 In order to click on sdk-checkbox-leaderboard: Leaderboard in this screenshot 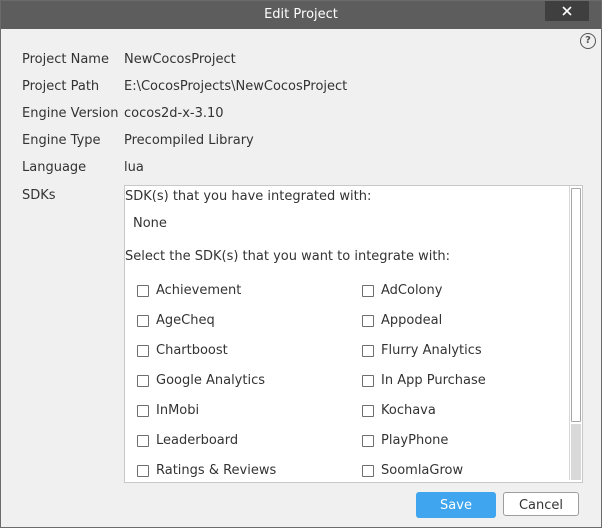, I will do `click(237, 441)`.